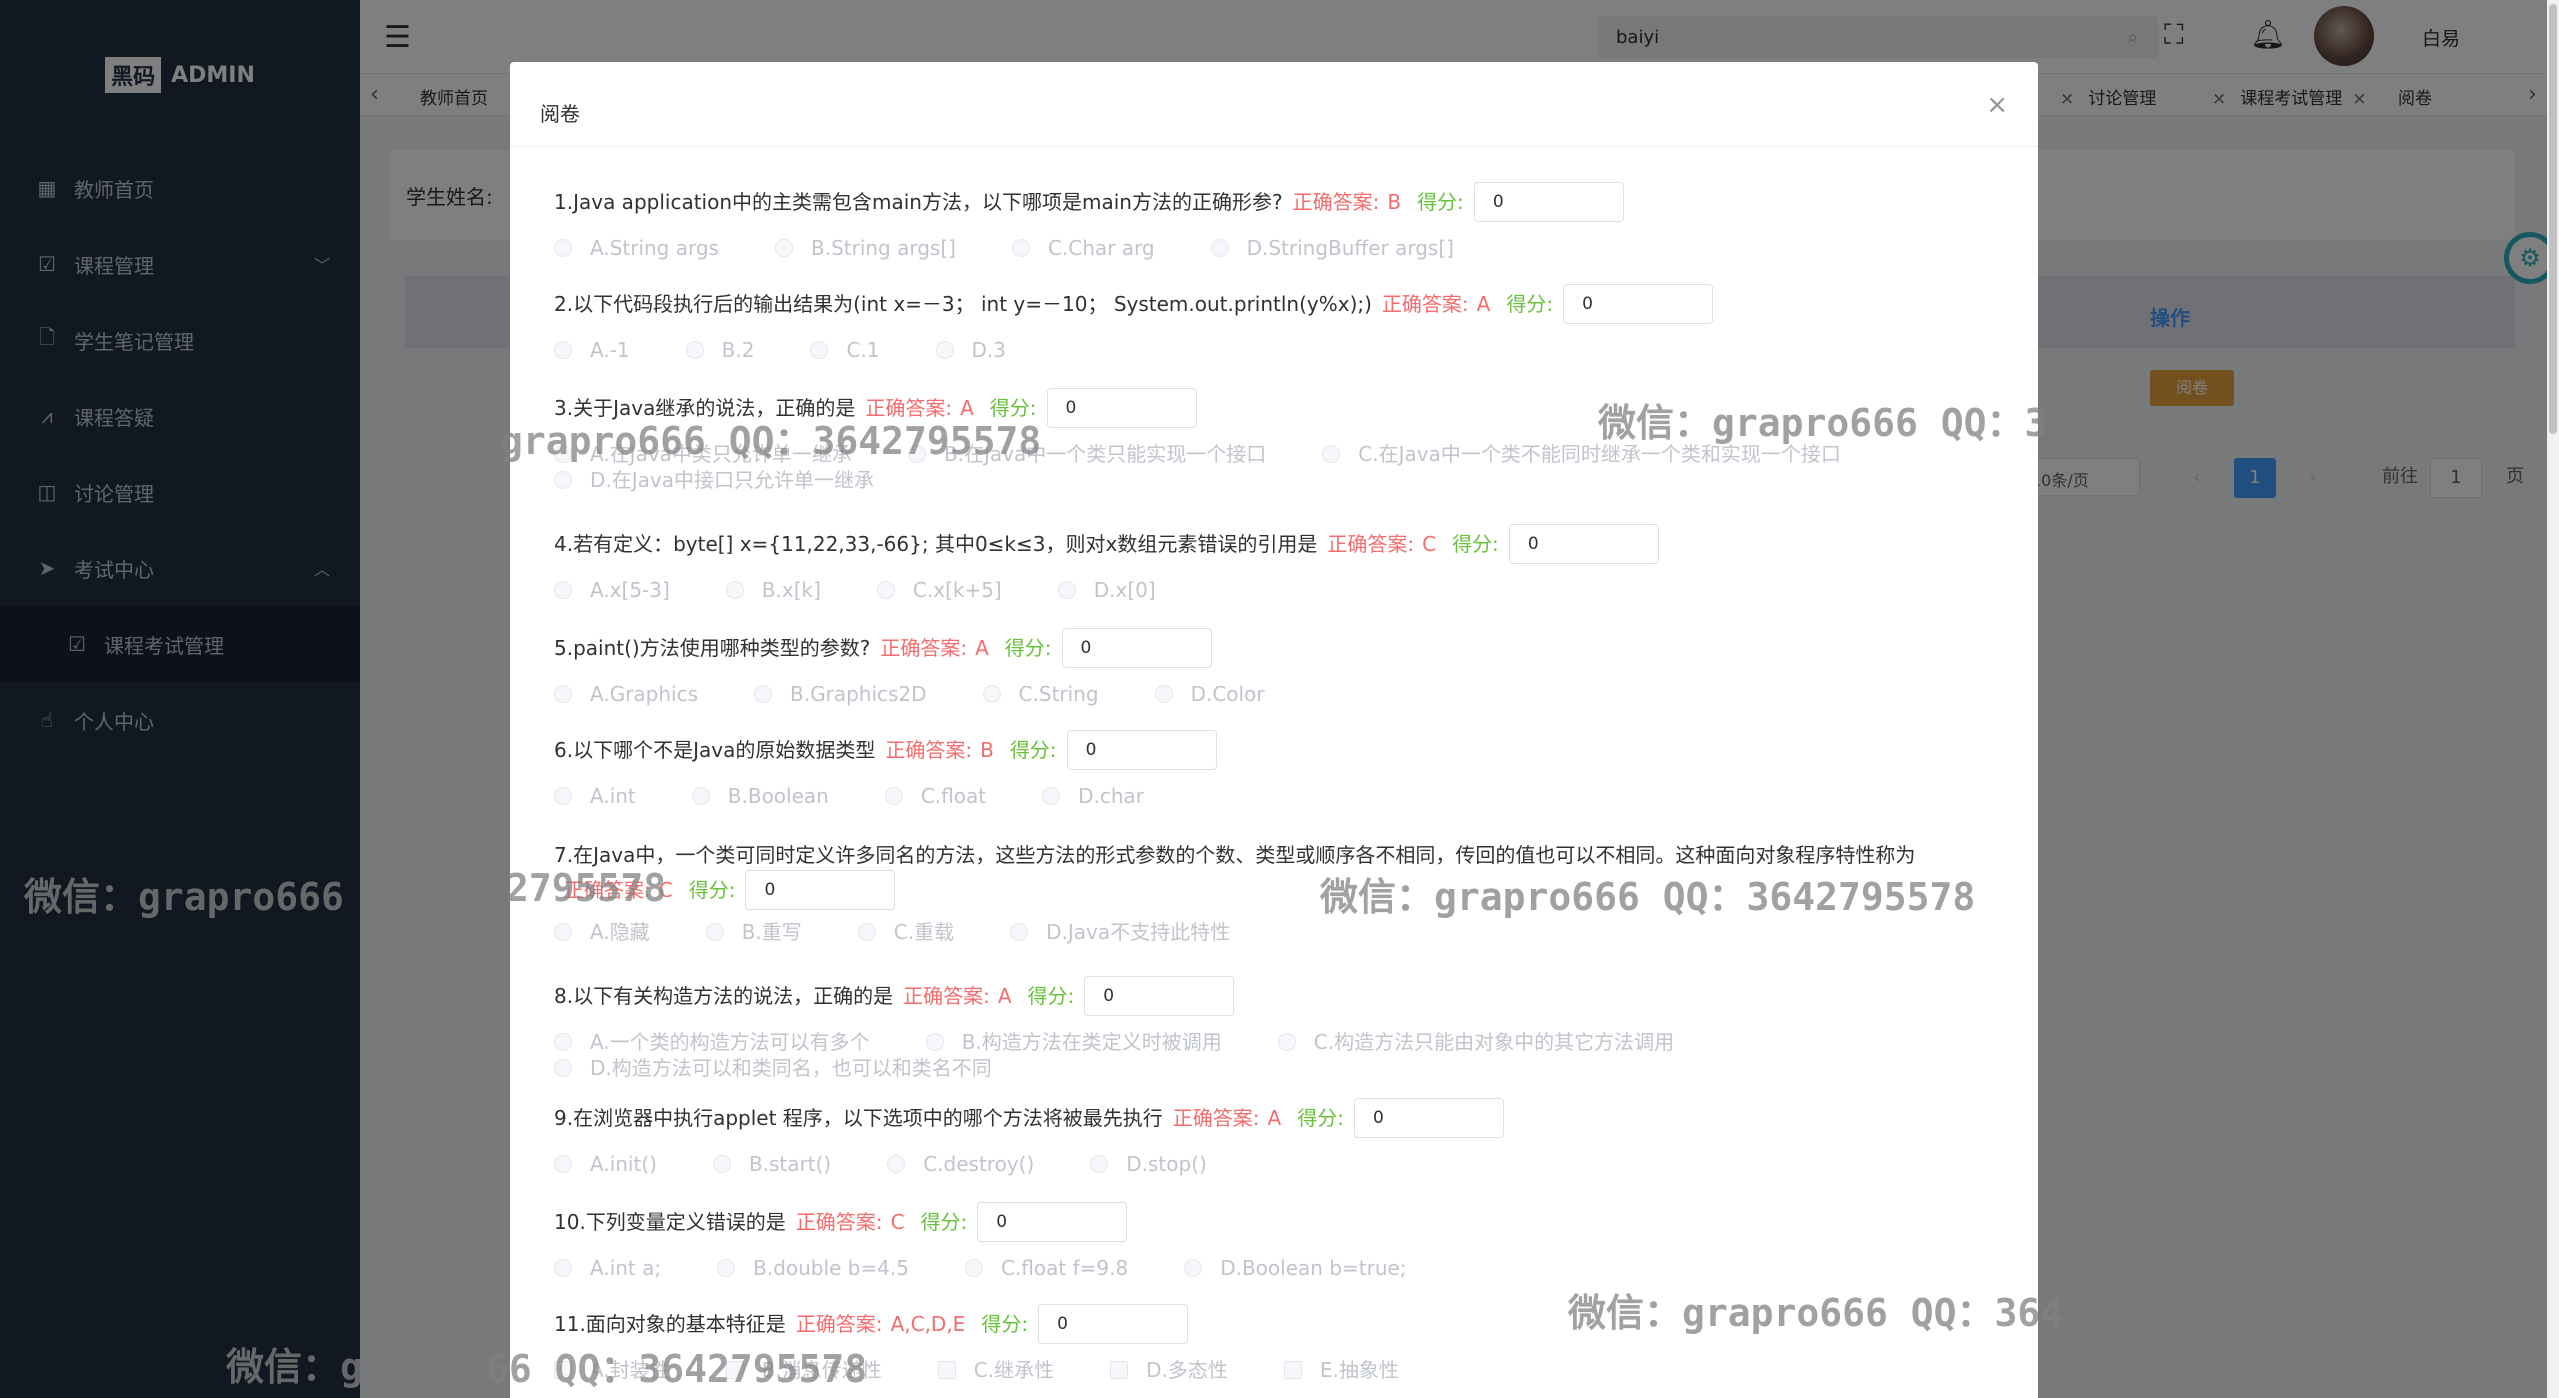 Image resolution: width=2559 pixels, height=1398 pixels. I want to click on answer-option: C.float f=9.8, so click(1046, 1268).